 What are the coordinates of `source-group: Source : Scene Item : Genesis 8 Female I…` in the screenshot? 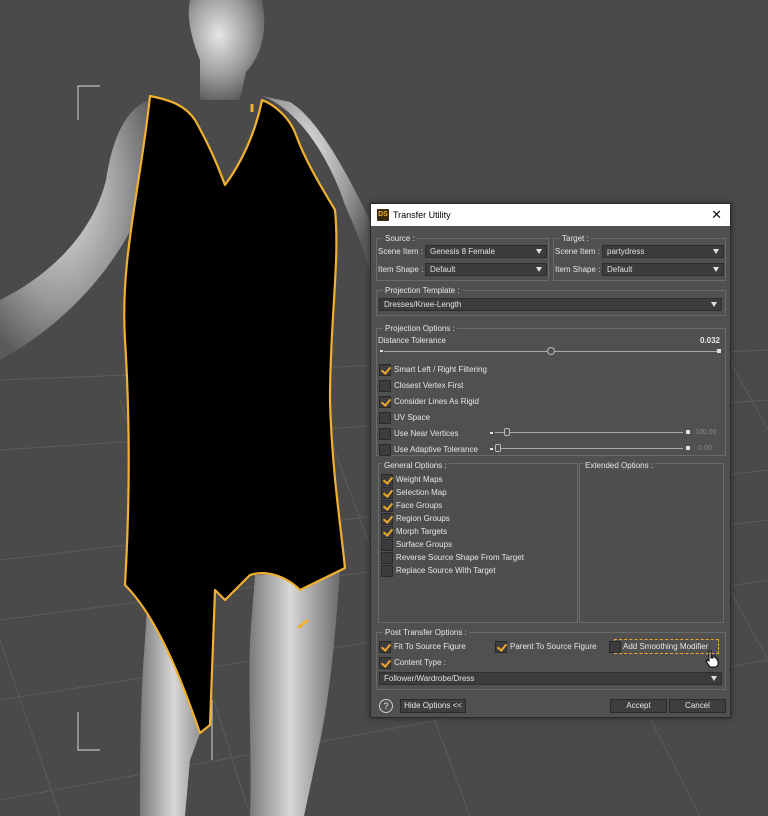 It's located at (462, 257).